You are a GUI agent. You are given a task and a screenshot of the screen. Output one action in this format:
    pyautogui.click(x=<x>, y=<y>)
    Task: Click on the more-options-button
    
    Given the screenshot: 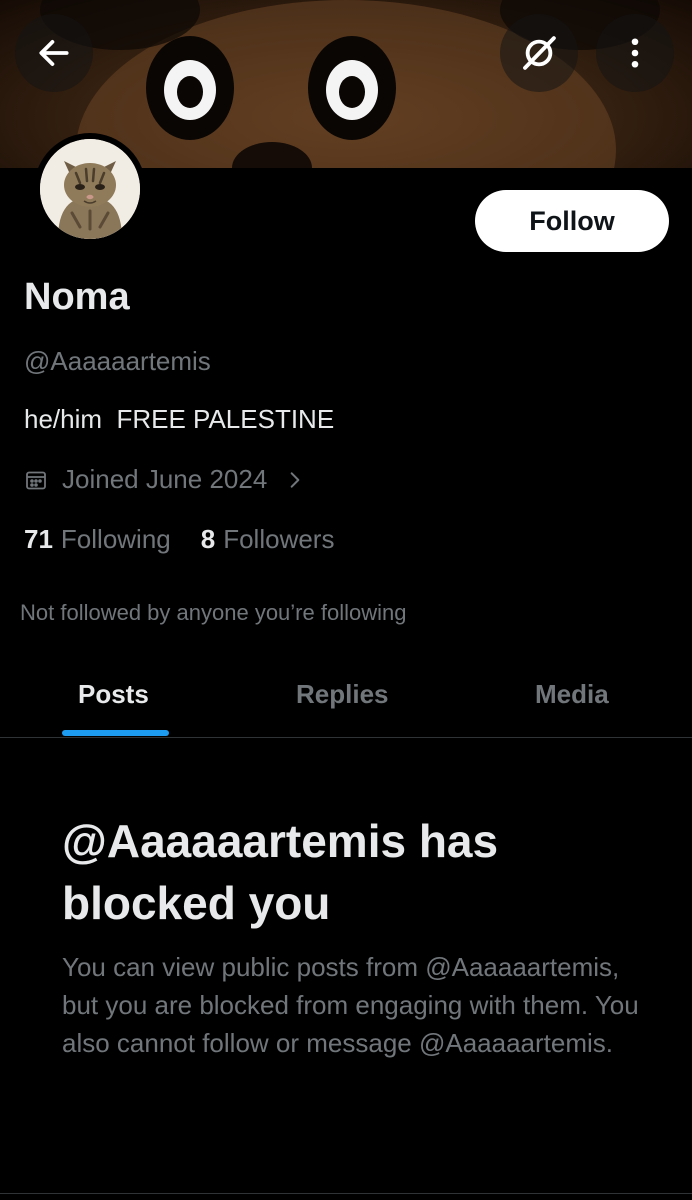 What is the action you would take?
    pyautogui.click(x=635, y=53)
    